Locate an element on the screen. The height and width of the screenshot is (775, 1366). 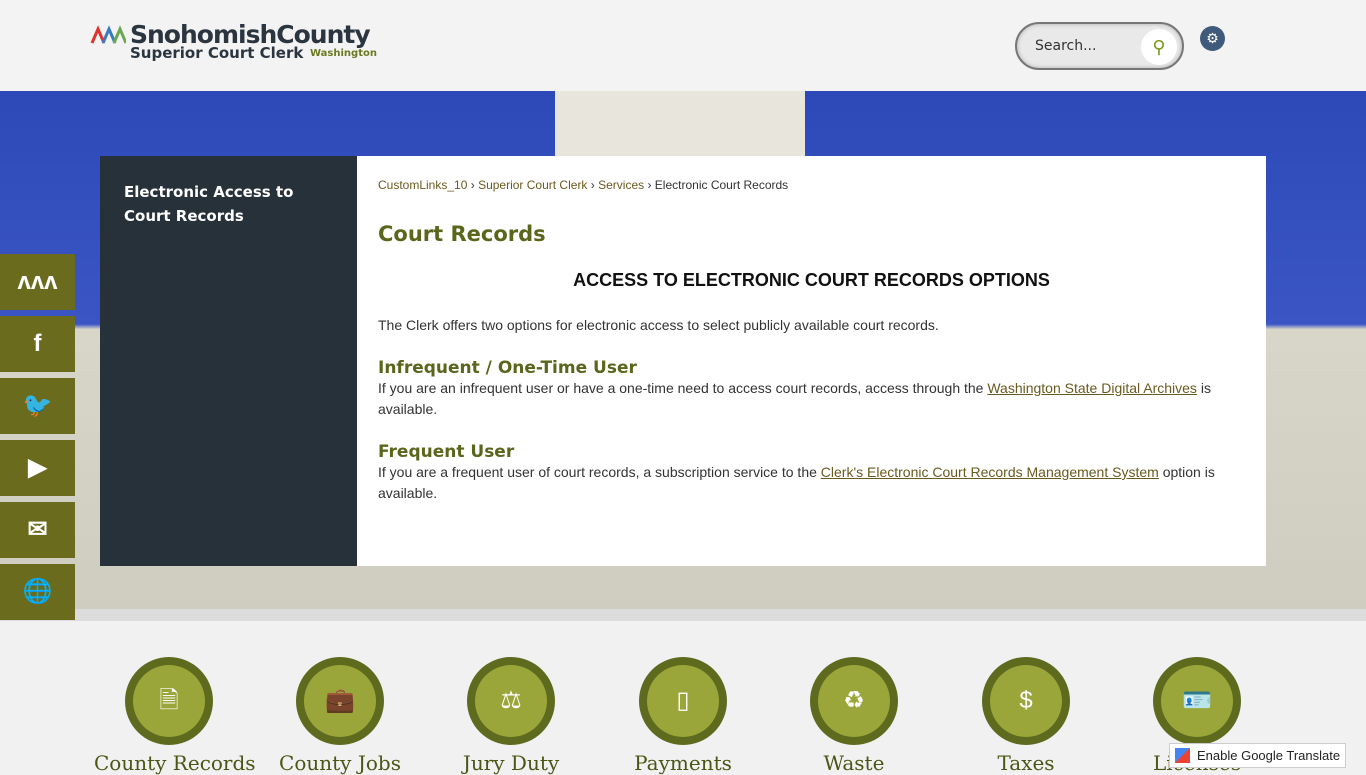
tile-label: Payments is located at coordinates (683, 763).